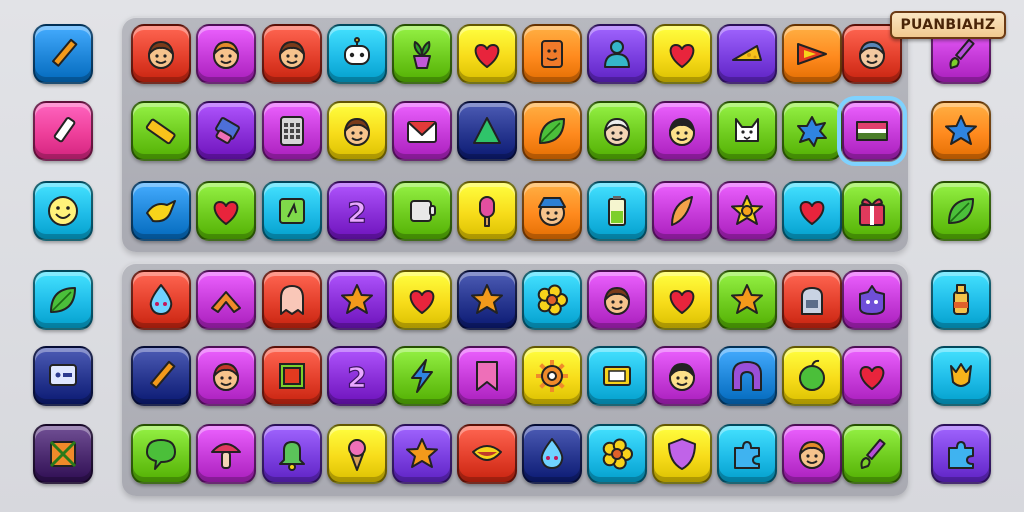 Image resolution: width=1024 pixels, height=512 pixels. I want to click on apple-icon, so click(812, 376).